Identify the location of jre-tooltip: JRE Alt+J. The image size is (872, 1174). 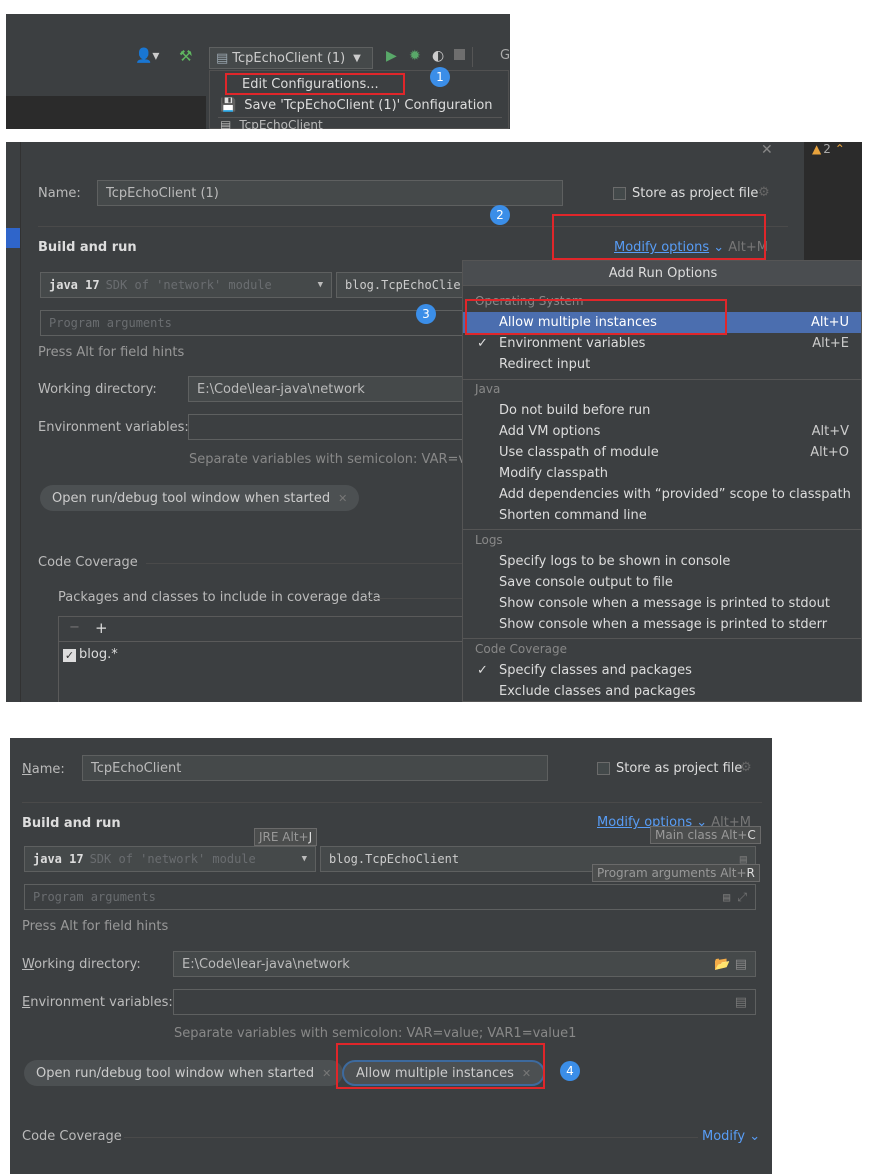
(286, 837).